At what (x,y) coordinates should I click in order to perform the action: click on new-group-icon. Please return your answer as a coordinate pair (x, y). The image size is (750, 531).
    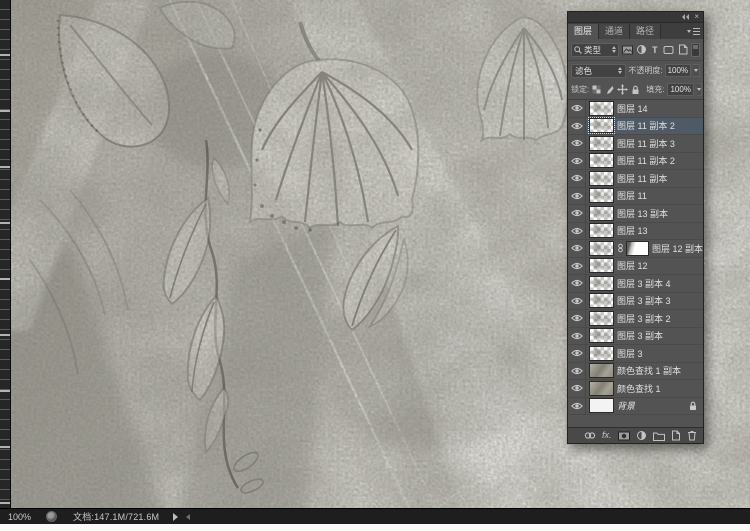
    Looking at the image, I should click on (658, 436).